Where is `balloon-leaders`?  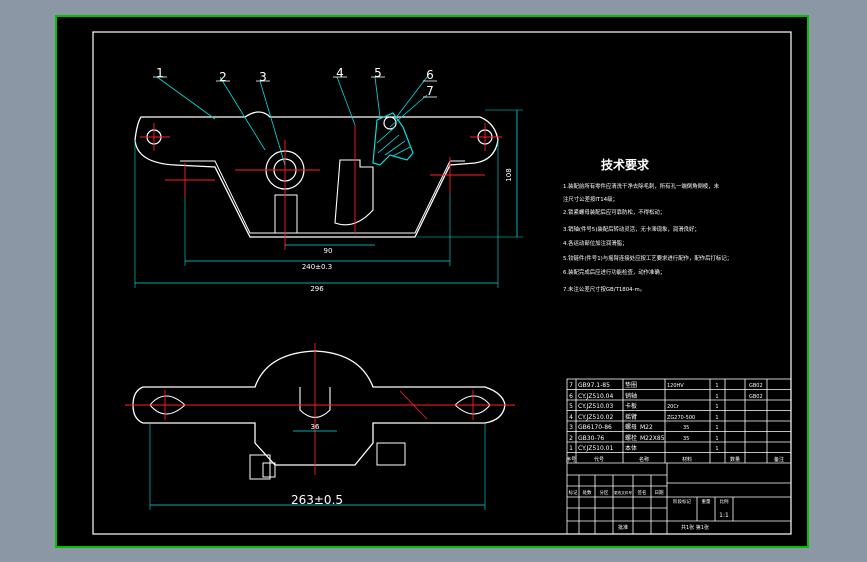
balloon-leaders is located at coordinates (295, 121).